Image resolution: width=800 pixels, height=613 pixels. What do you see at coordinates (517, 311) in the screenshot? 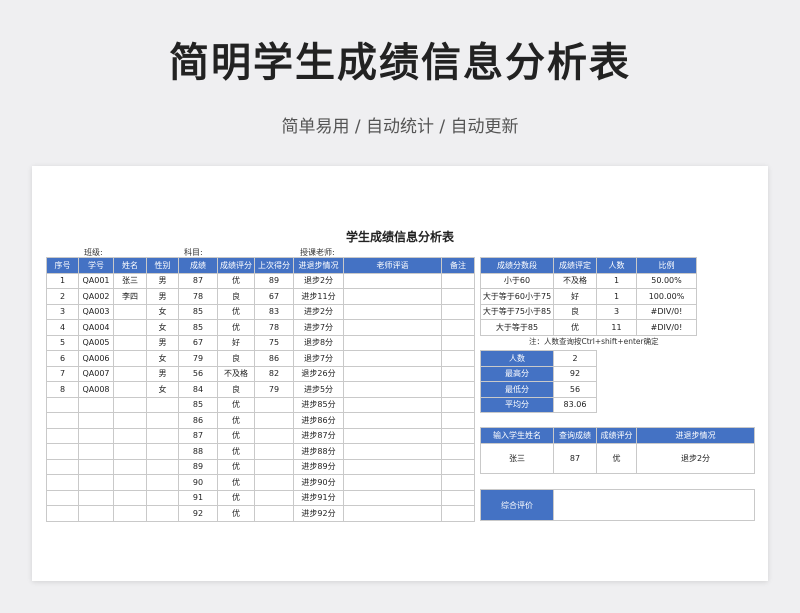
I see `table-cell: 大于等于75小于85` at bounding box center [517, 311].